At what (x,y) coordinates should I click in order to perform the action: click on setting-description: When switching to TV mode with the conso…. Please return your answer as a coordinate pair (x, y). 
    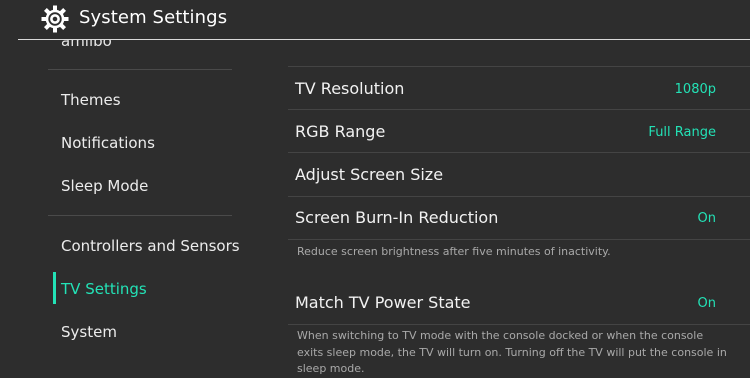
    Looking at the image, I should click on (512, 352).